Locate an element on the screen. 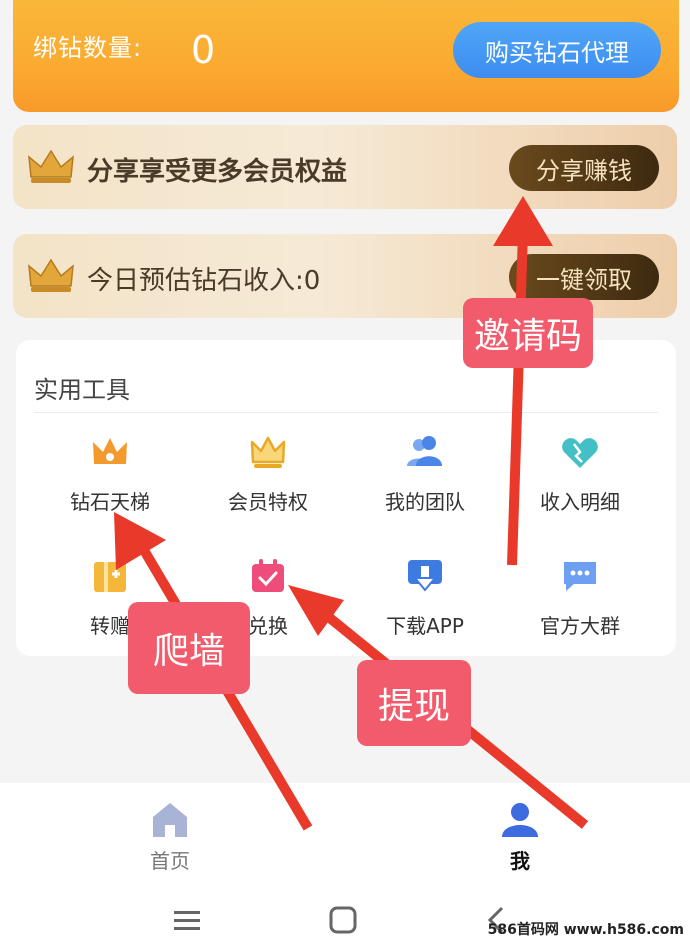 The width and height of the screenshot is (690, 945). divider is located at coordinates (346, 412).